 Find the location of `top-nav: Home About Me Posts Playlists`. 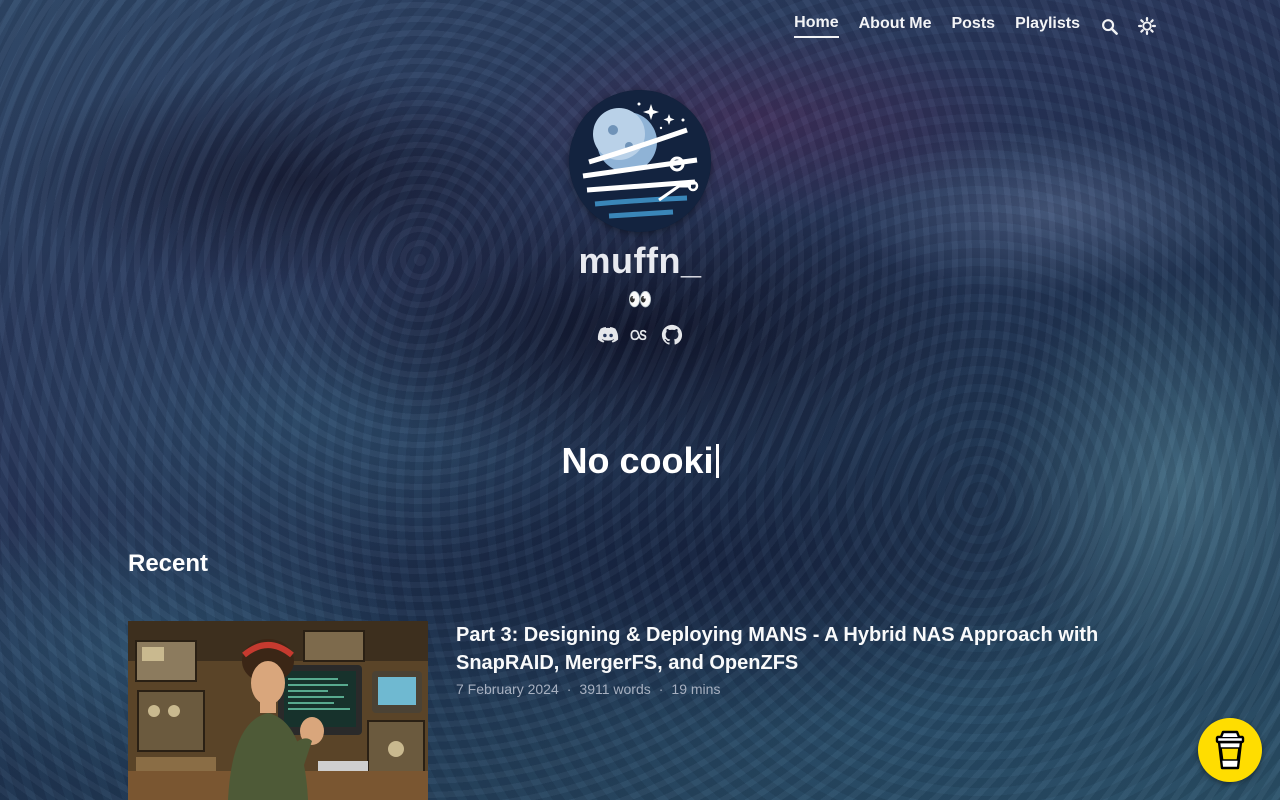

top-nav: Home About Me Posts Playlists is located at coordinates (975, 26).